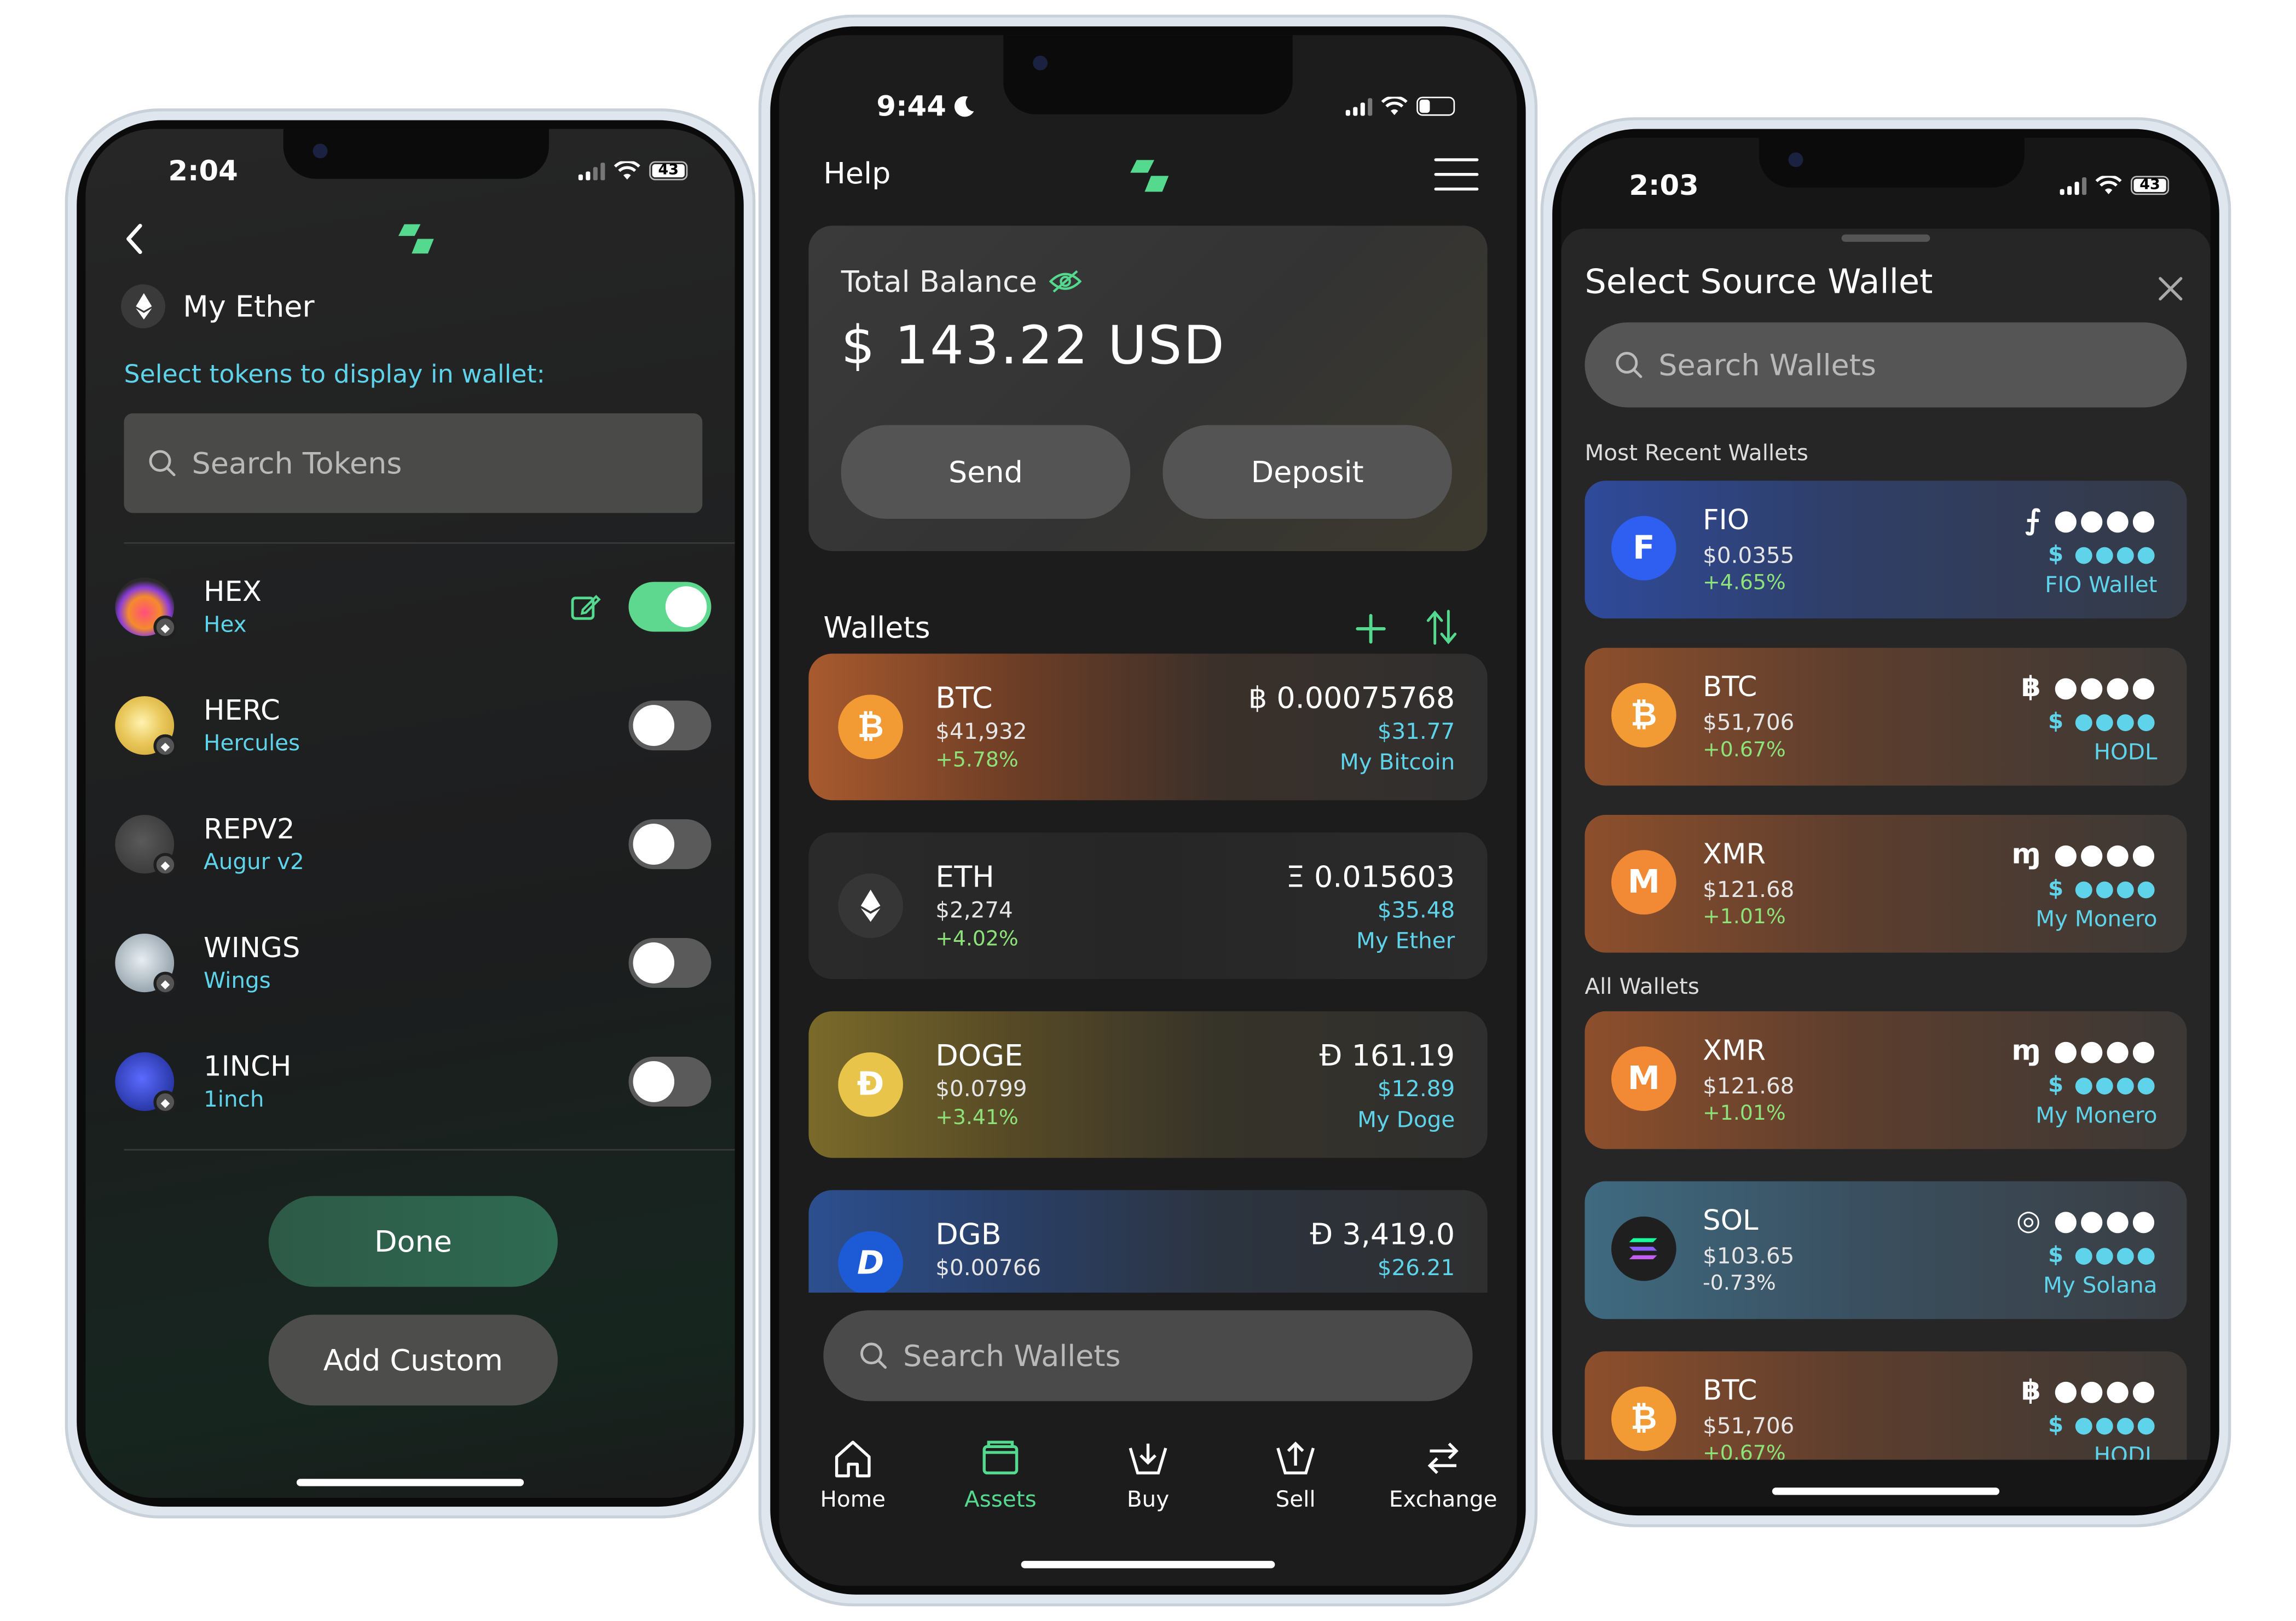  What do you see at coordinates (986, 472) in the screenshot?
I see `send-button: Send` at bounding box center [986, 472].